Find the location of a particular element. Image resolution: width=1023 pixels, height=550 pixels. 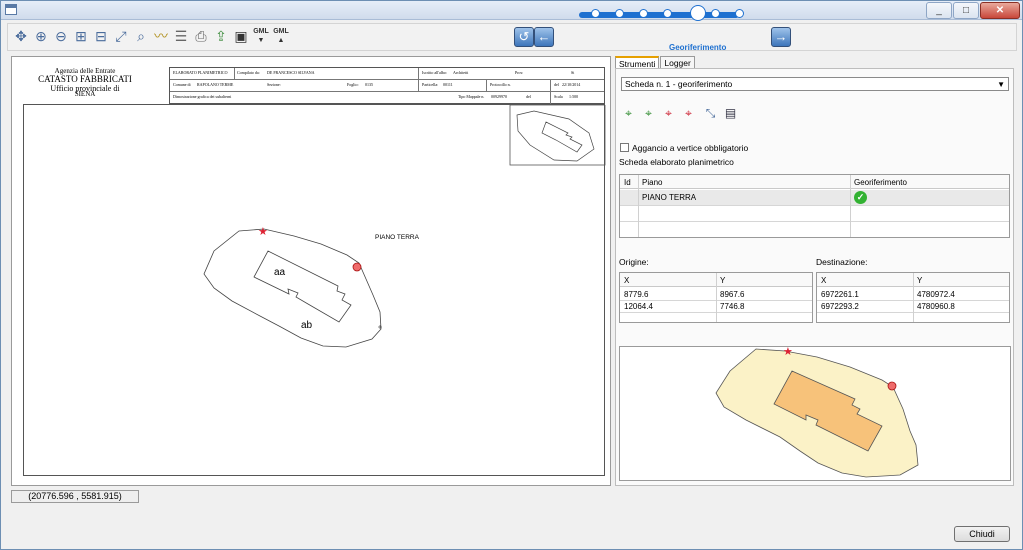

add-point-1-icon: ⌖ is located at coordinates (628, 113).